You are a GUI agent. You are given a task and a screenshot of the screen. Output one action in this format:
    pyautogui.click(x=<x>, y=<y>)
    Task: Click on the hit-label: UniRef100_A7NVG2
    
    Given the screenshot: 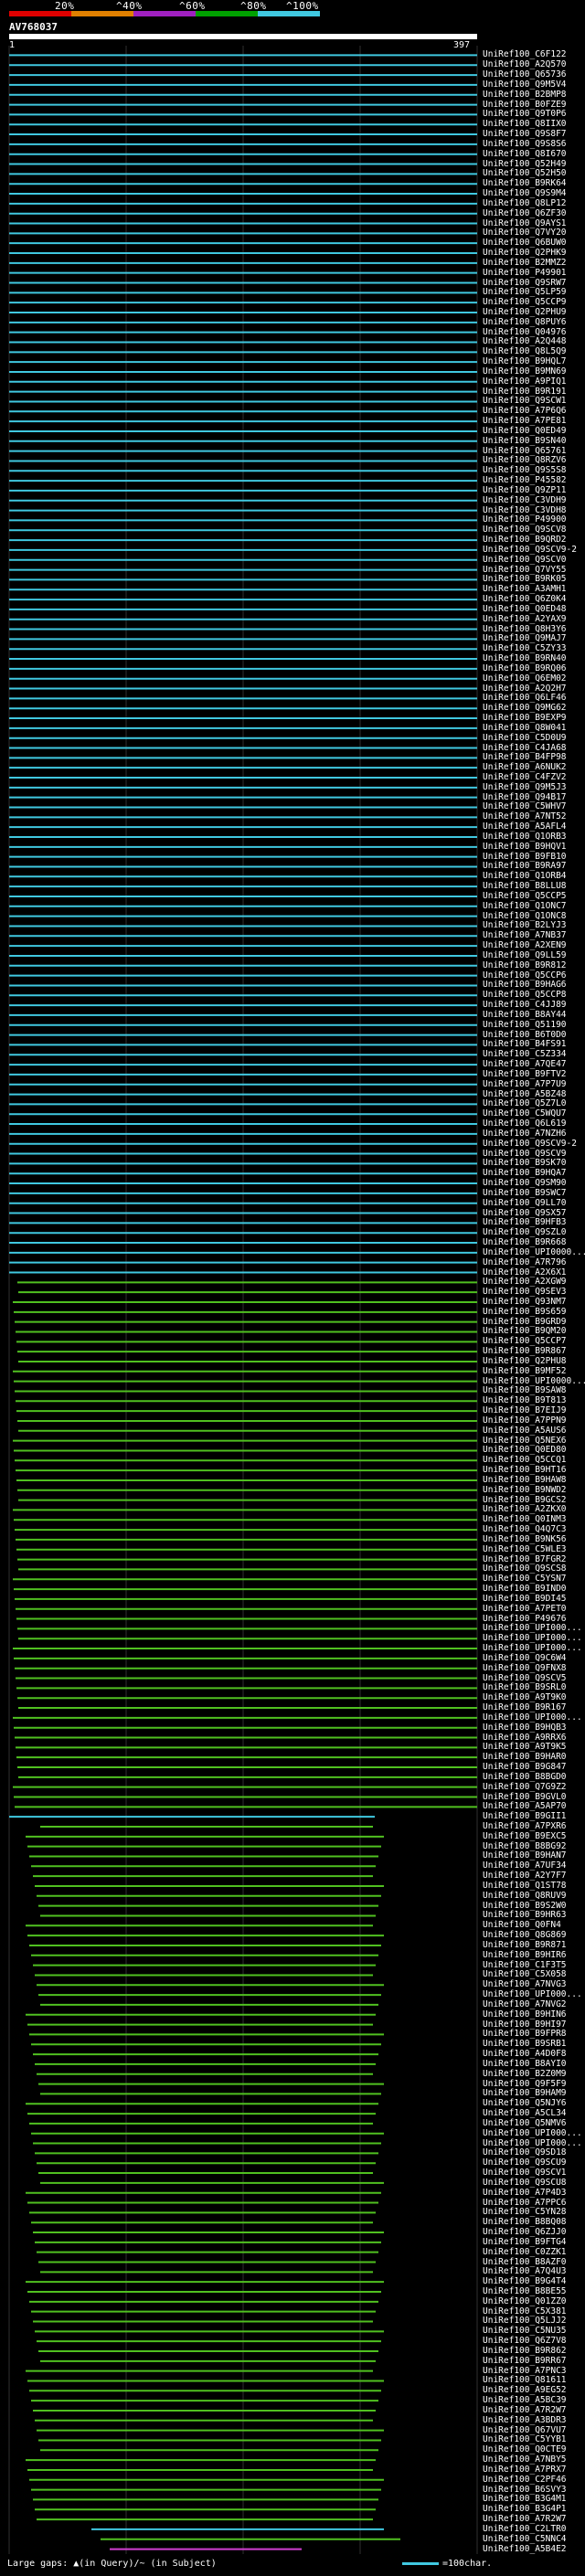 What is the action you would take?
    pyautogui.click(x=525, y=2004)
    